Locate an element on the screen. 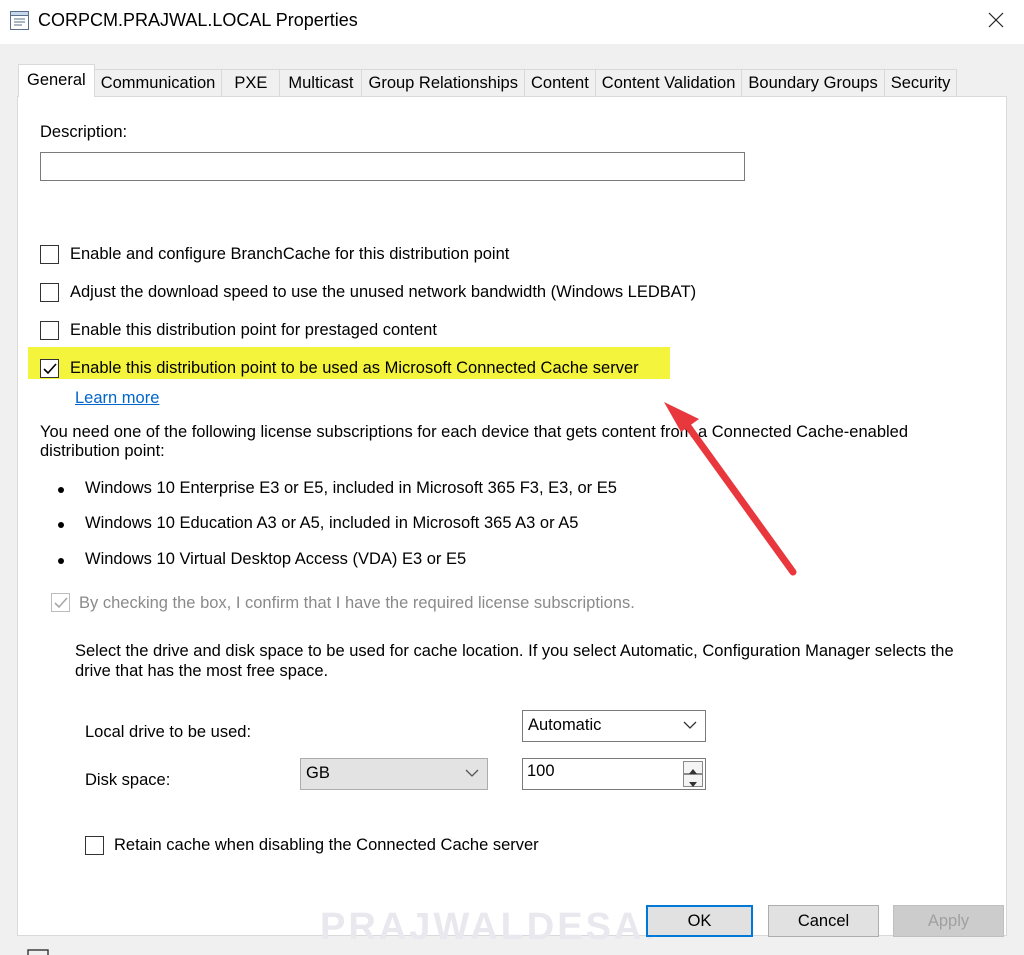  retain-cache-checkbox is located at coordinates (94, 845).